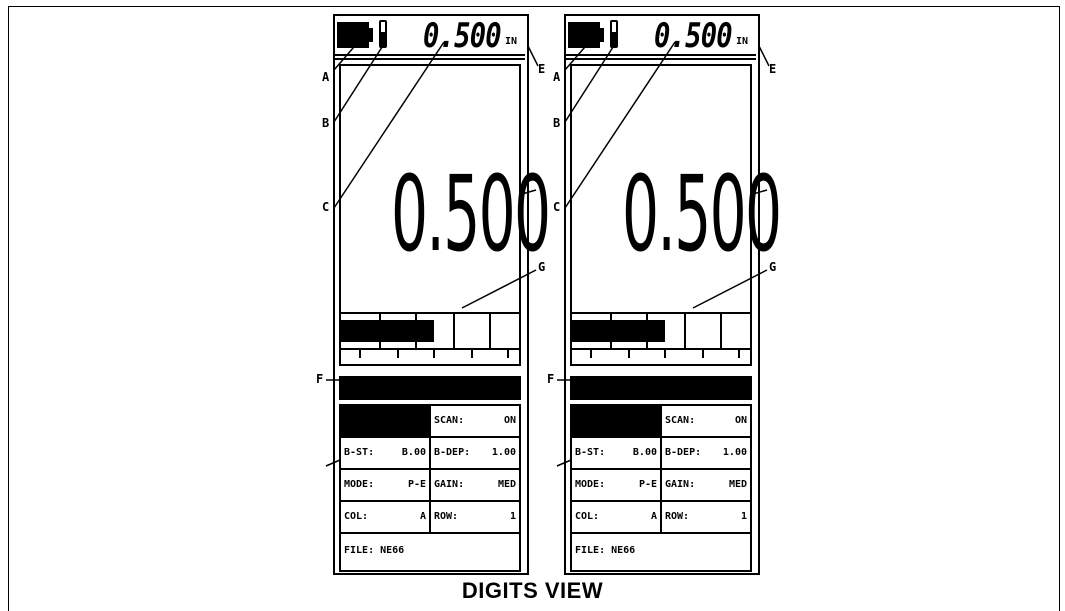  I want to click on leader-d, so click(529, 192).